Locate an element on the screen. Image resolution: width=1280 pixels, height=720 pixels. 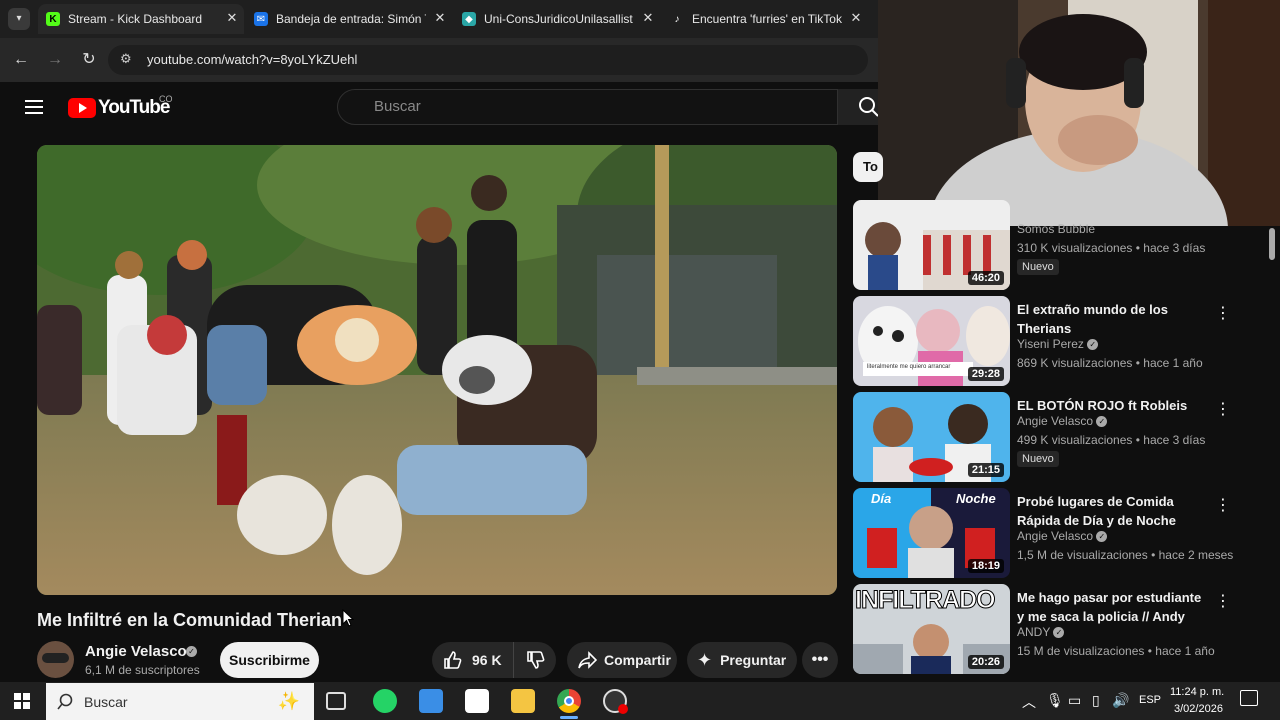
search-input: Buscar is located at coordinates (587, 107).